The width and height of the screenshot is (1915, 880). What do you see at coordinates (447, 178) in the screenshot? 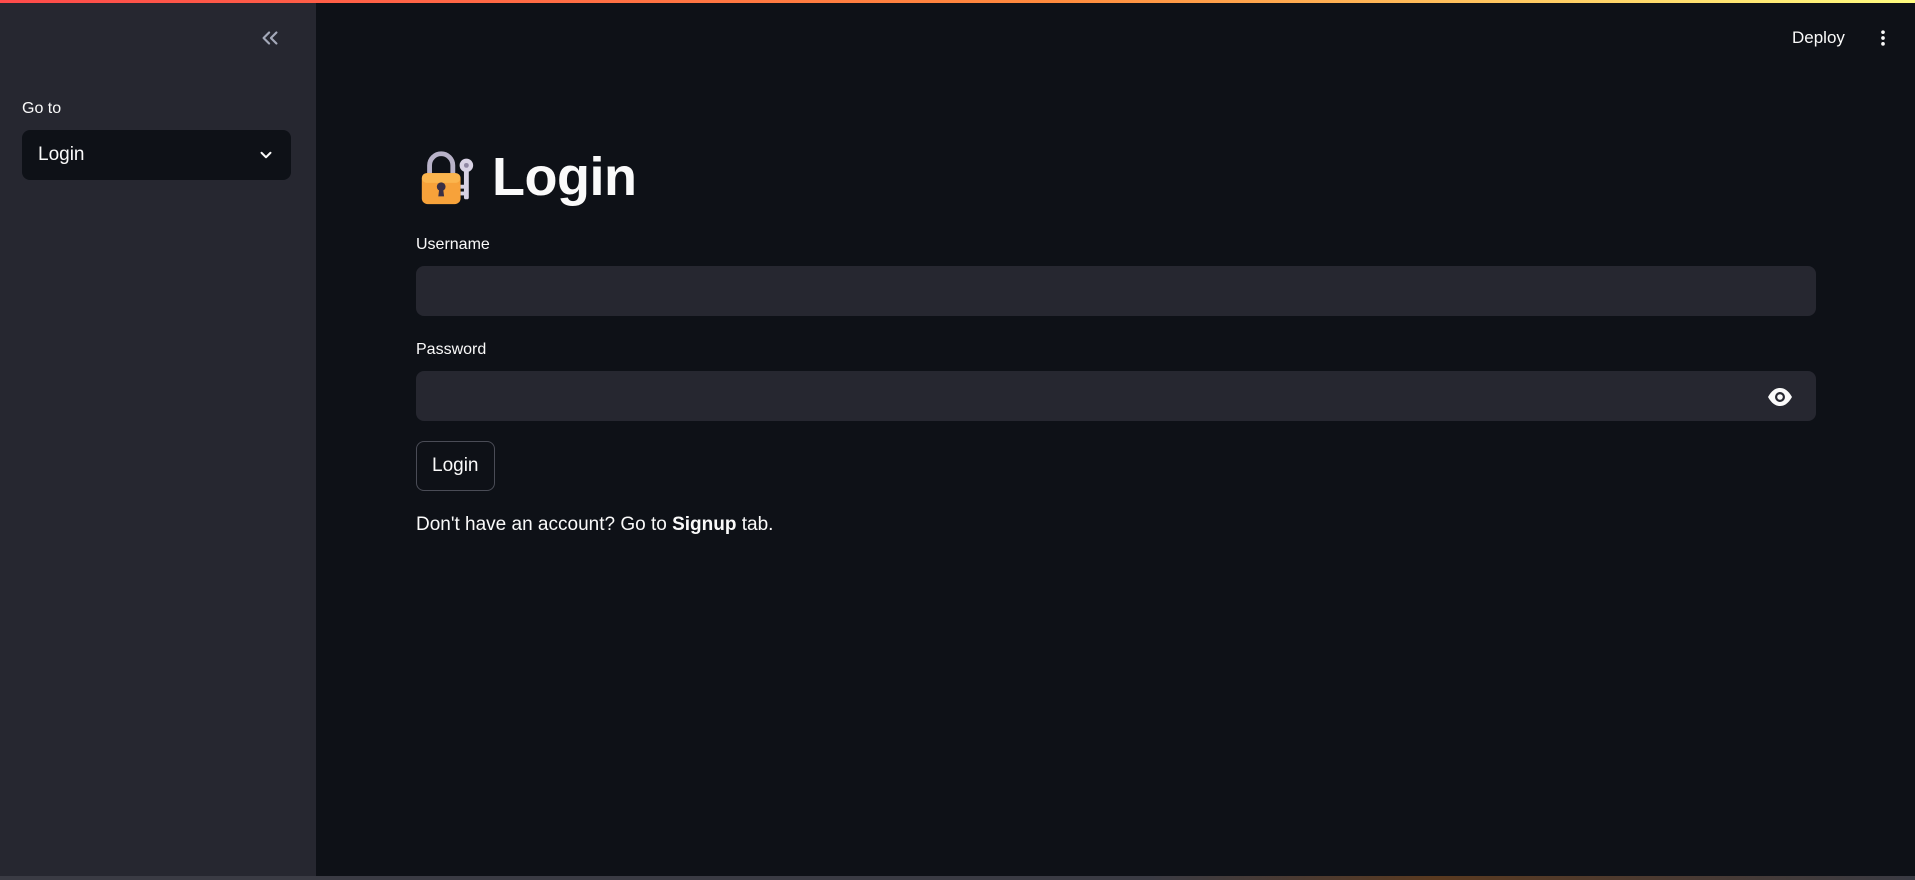
I see `locked-with-key-icon` at bounding box center [447, 178].